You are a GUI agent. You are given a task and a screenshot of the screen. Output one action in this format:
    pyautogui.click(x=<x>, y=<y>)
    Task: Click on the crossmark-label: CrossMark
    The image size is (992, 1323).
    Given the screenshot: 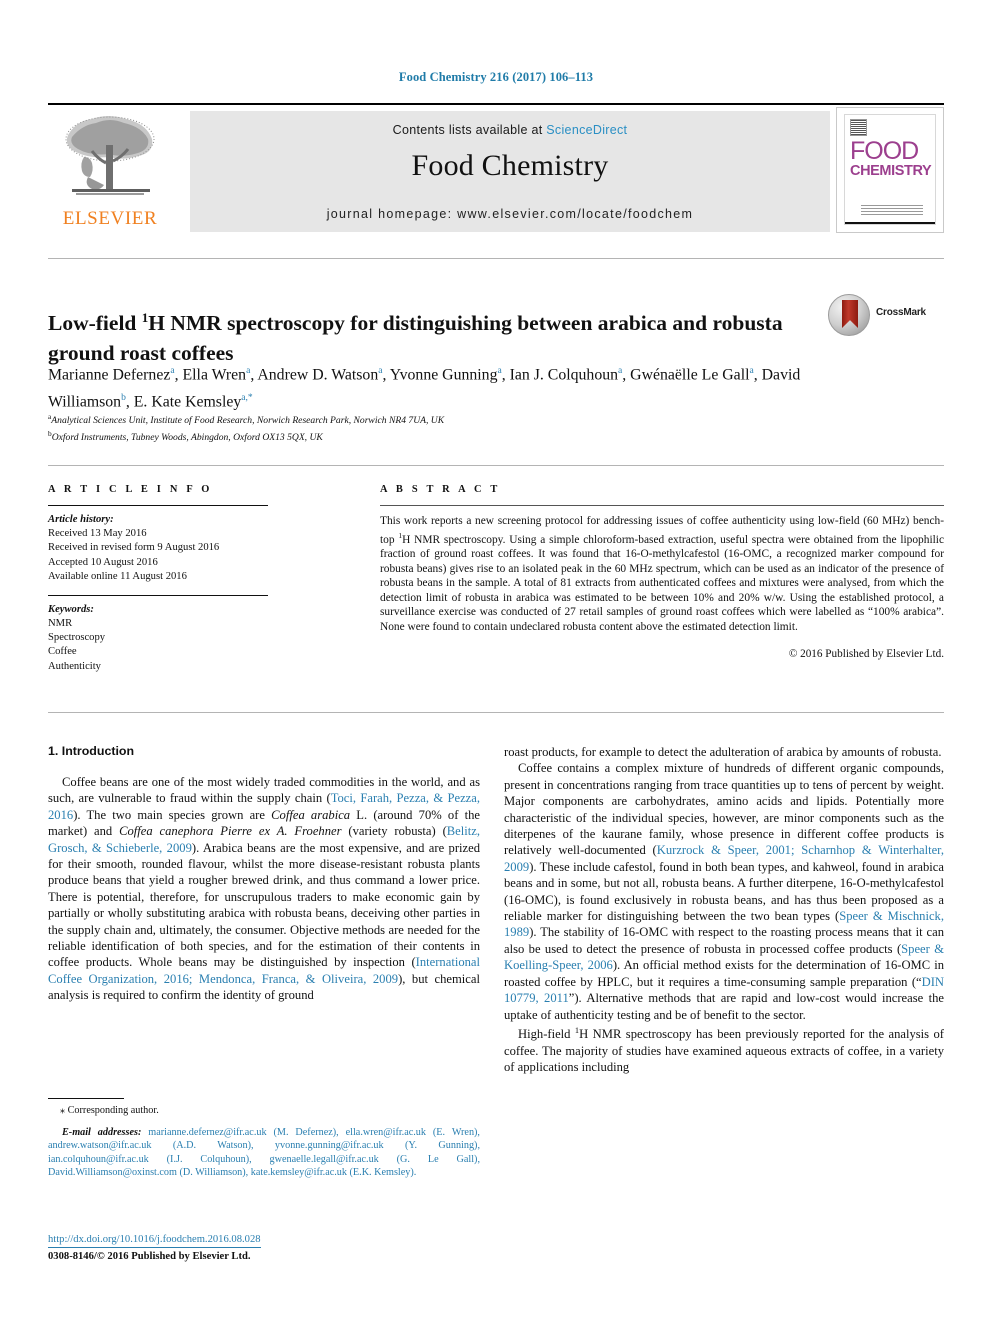 What is the action you would take?
    pyautogui.click(x=901, y=312)
    